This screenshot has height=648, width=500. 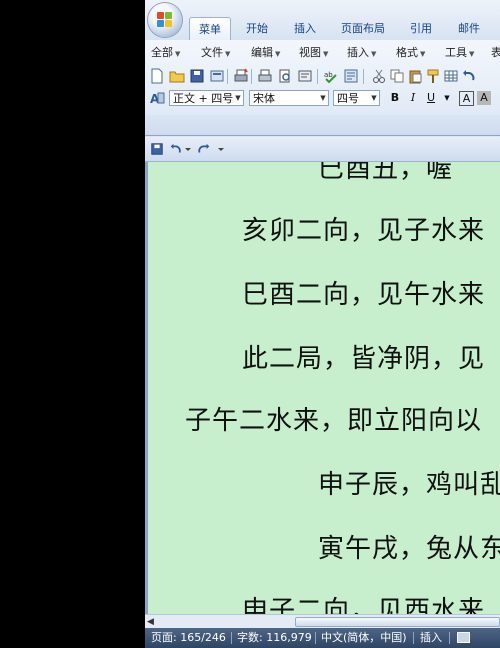 I want to click on insert-mode-indicator: 插入, so click(x=431, y=638).